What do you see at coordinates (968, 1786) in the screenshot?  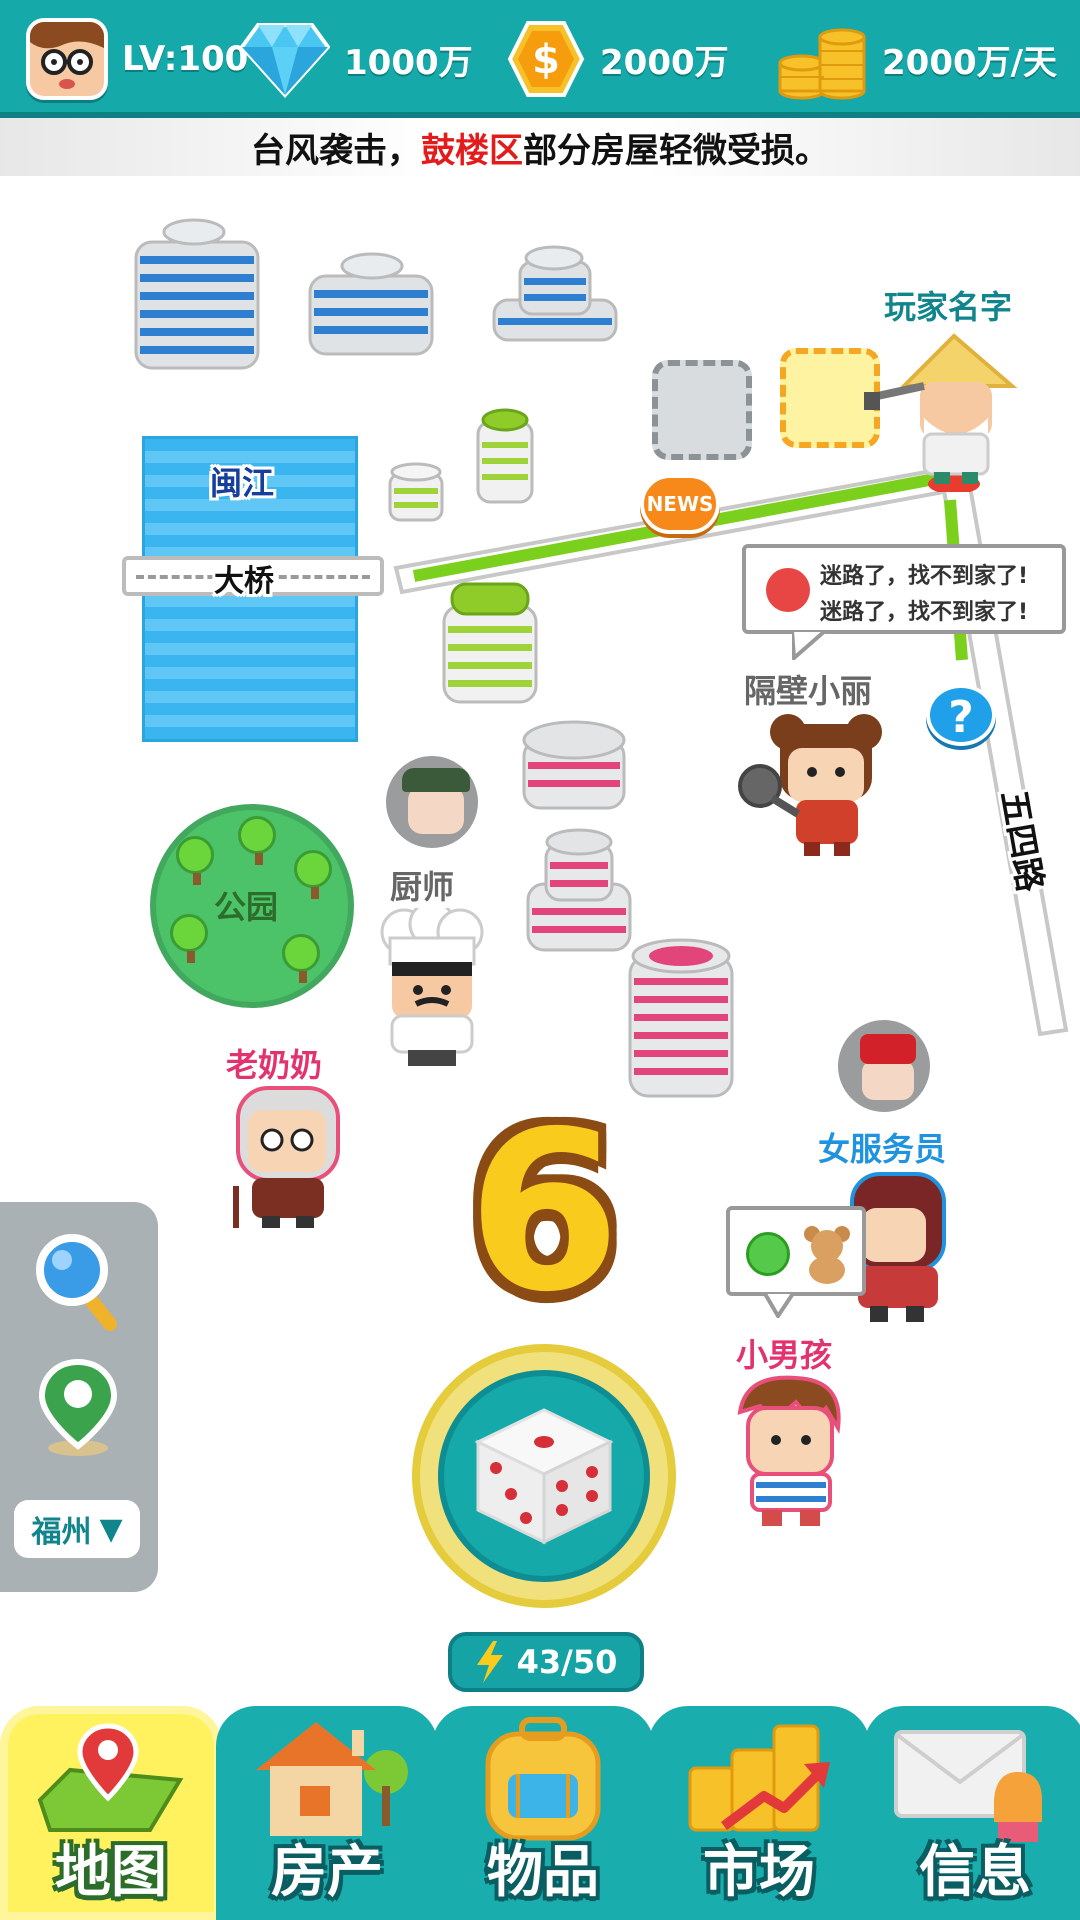 I see `envelope-icon` at bounding box center [968, 1786].